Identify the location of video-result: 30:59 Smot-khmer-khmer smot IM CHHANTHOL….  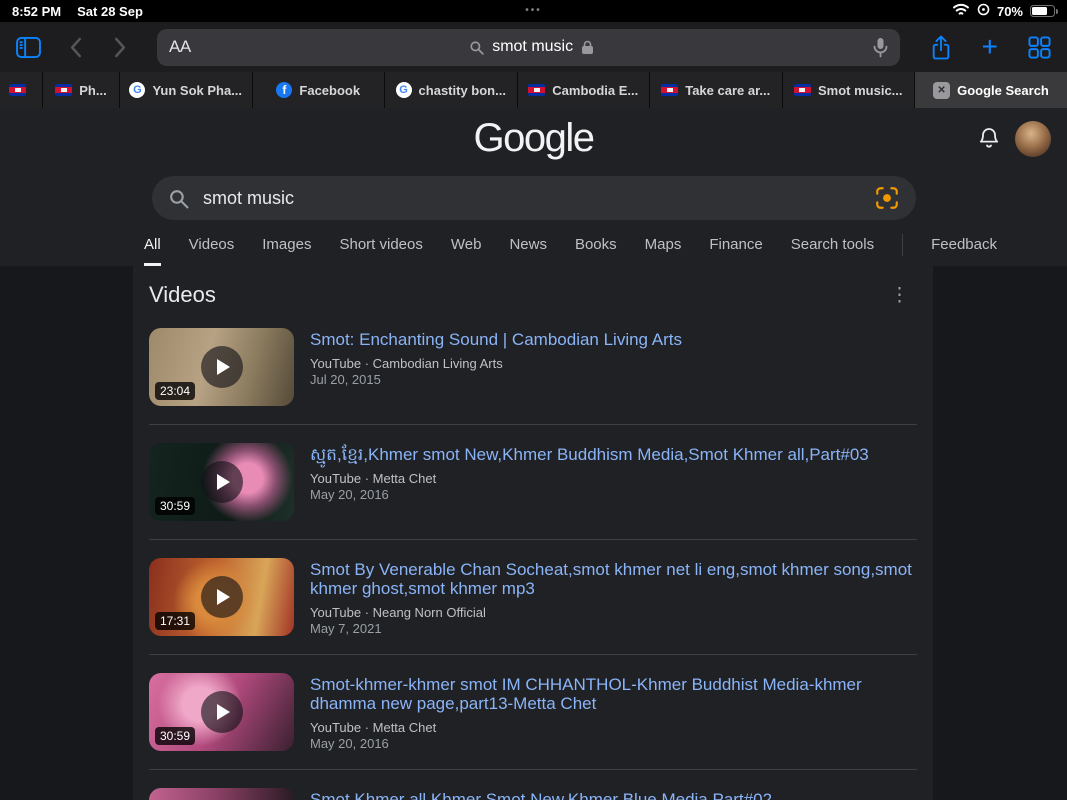
(533, 712).